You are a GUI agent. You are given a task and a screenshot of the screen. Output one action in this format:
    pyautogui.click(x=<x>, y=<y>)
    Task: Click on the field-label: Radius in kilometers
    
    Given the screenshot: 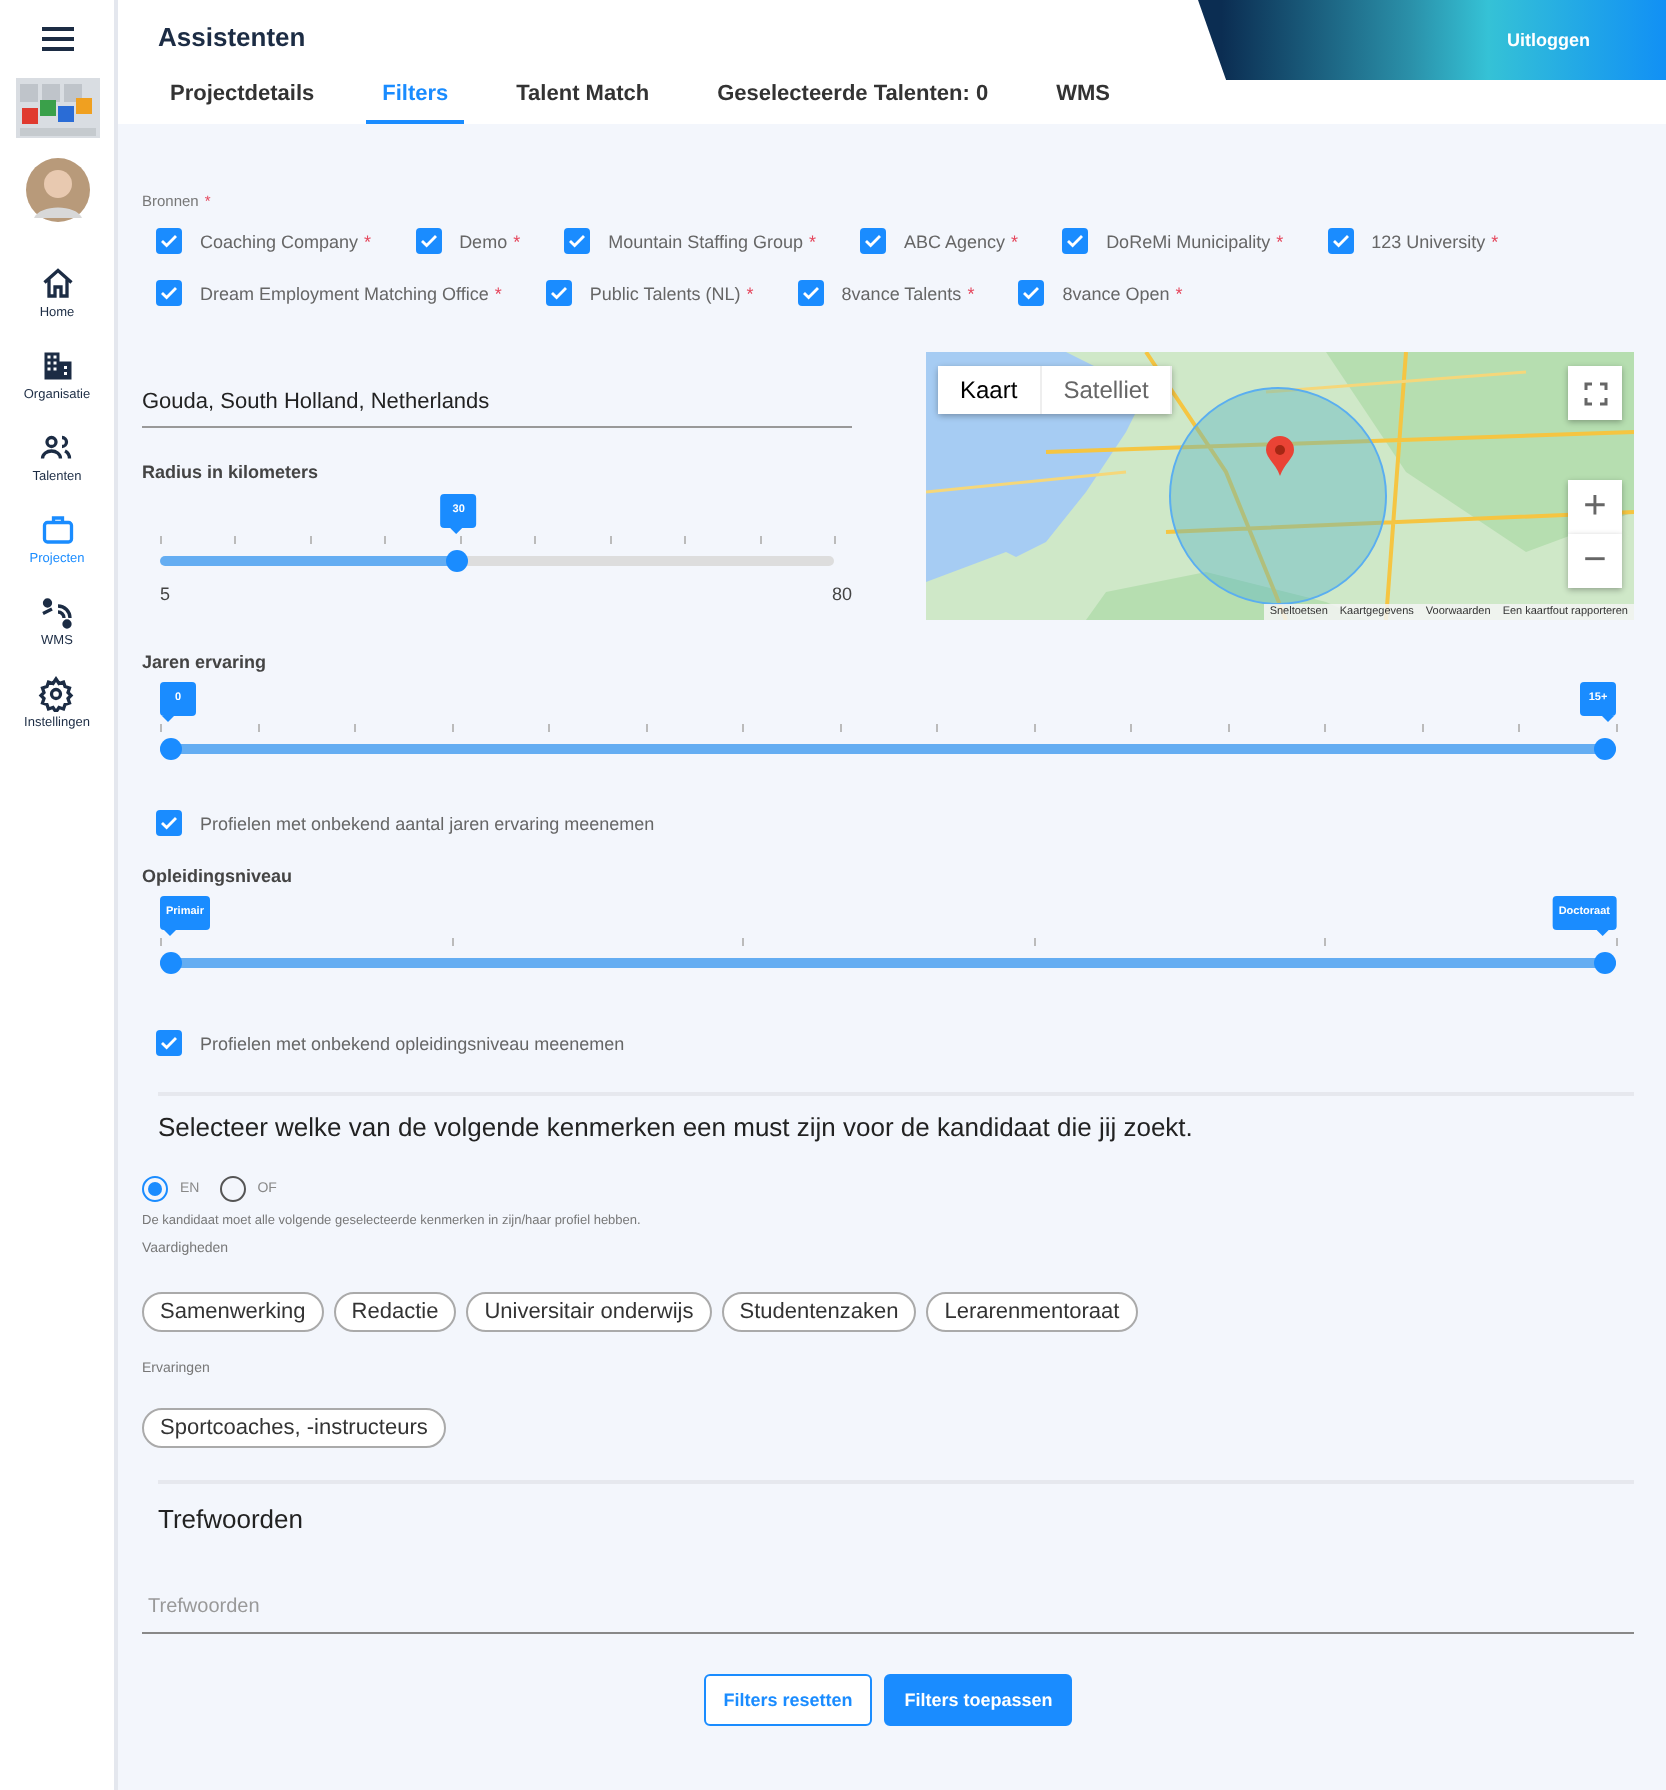 What is the action you would take?
    pyautogui.click(x=231, y=472)
    